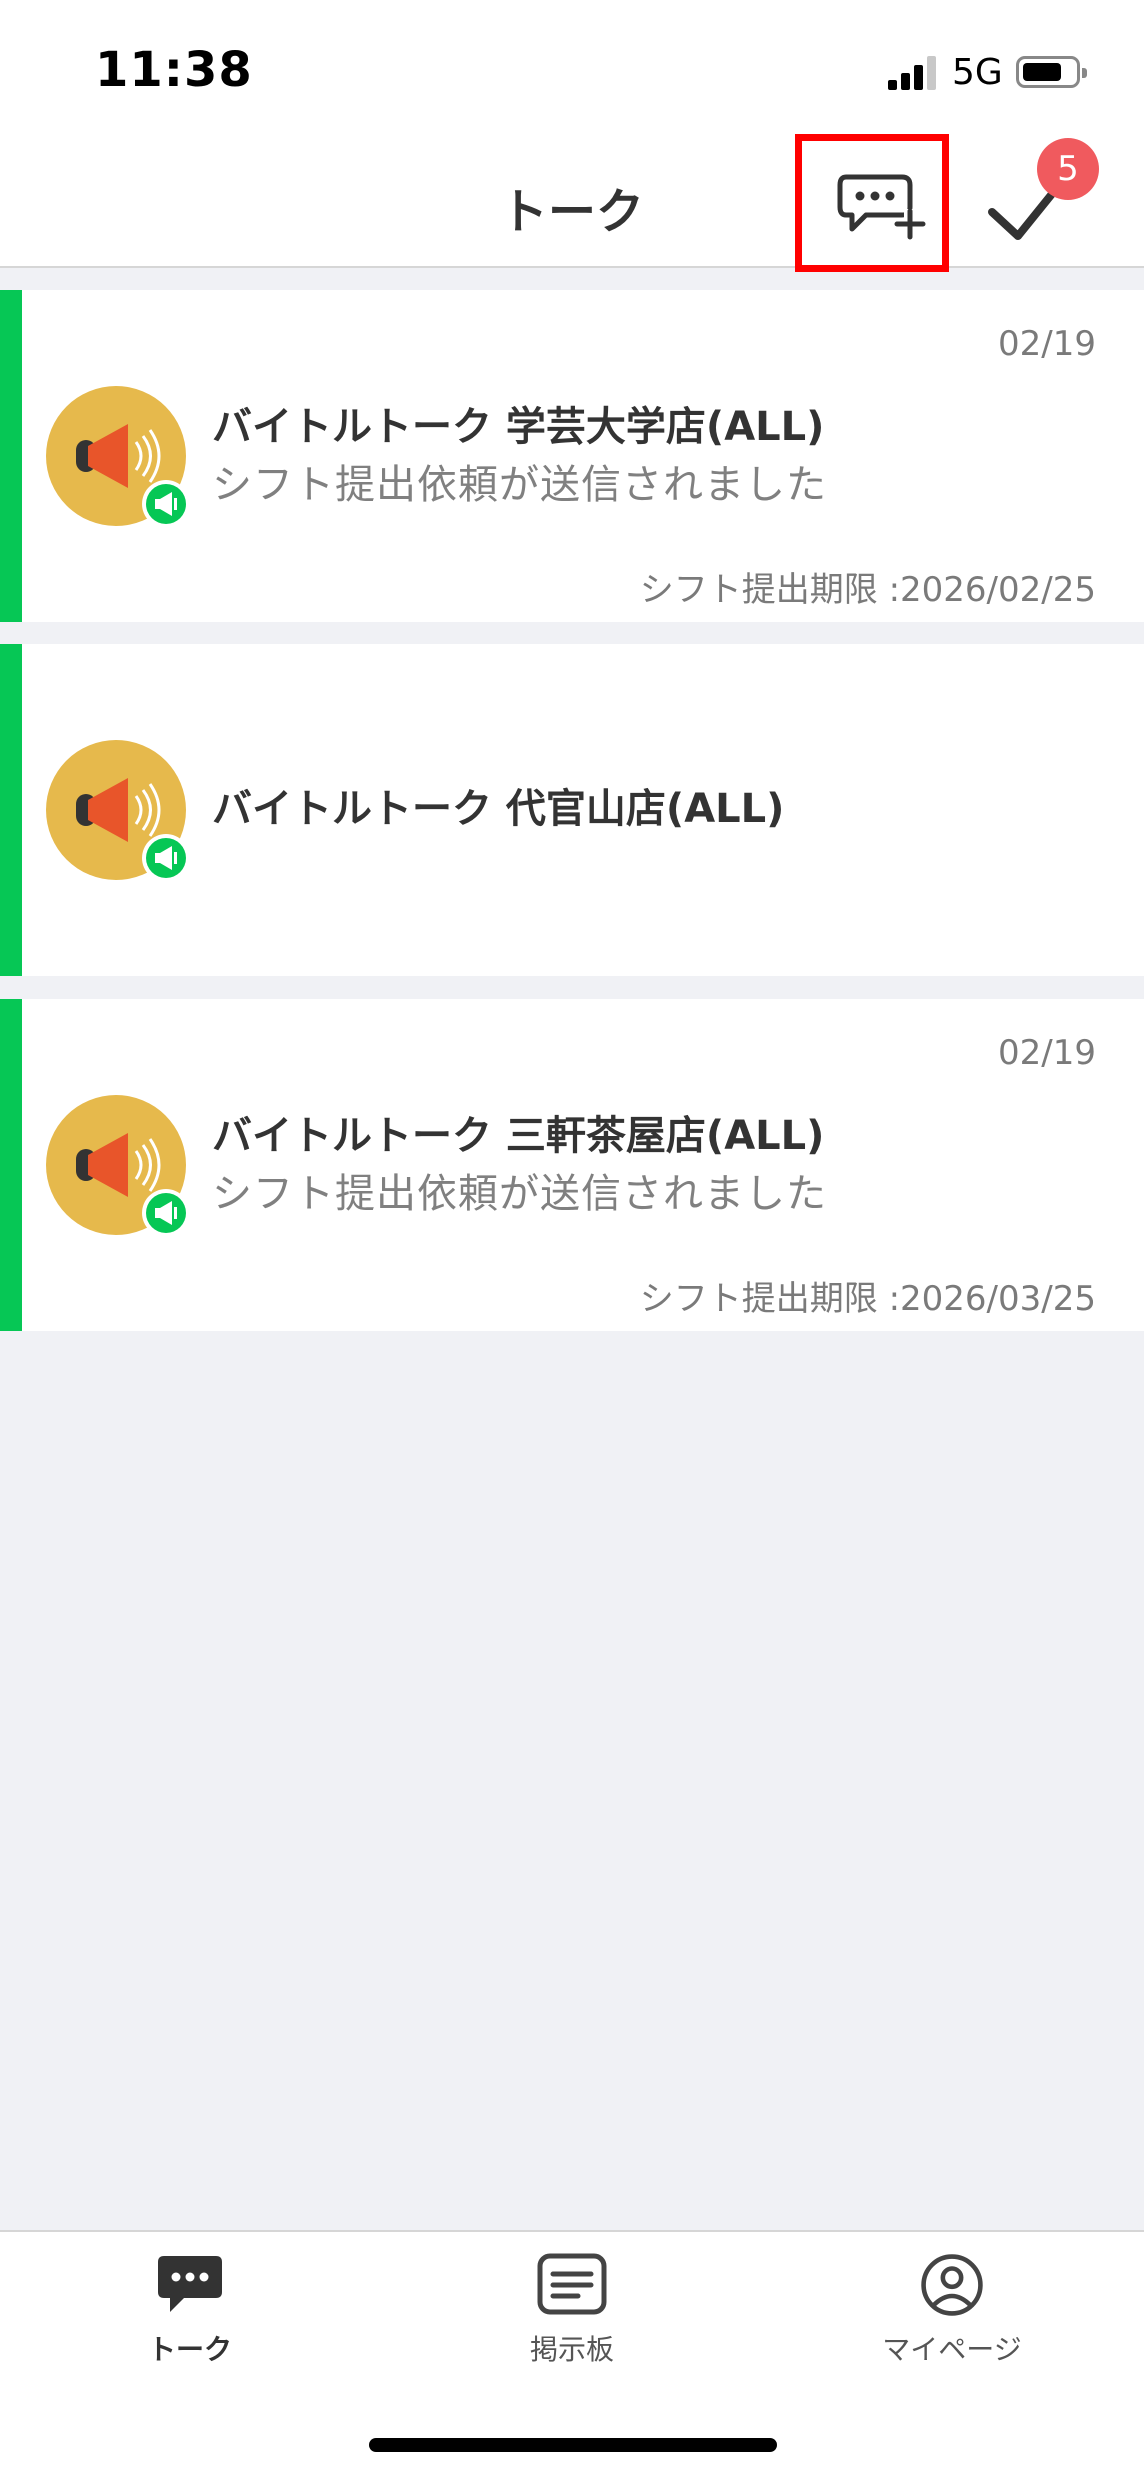 The width and height of the screenshot is (1144, 2475). Describe the element at coordinates (571, 212) in the screenshot. I see `page-title: トーク` at that location.